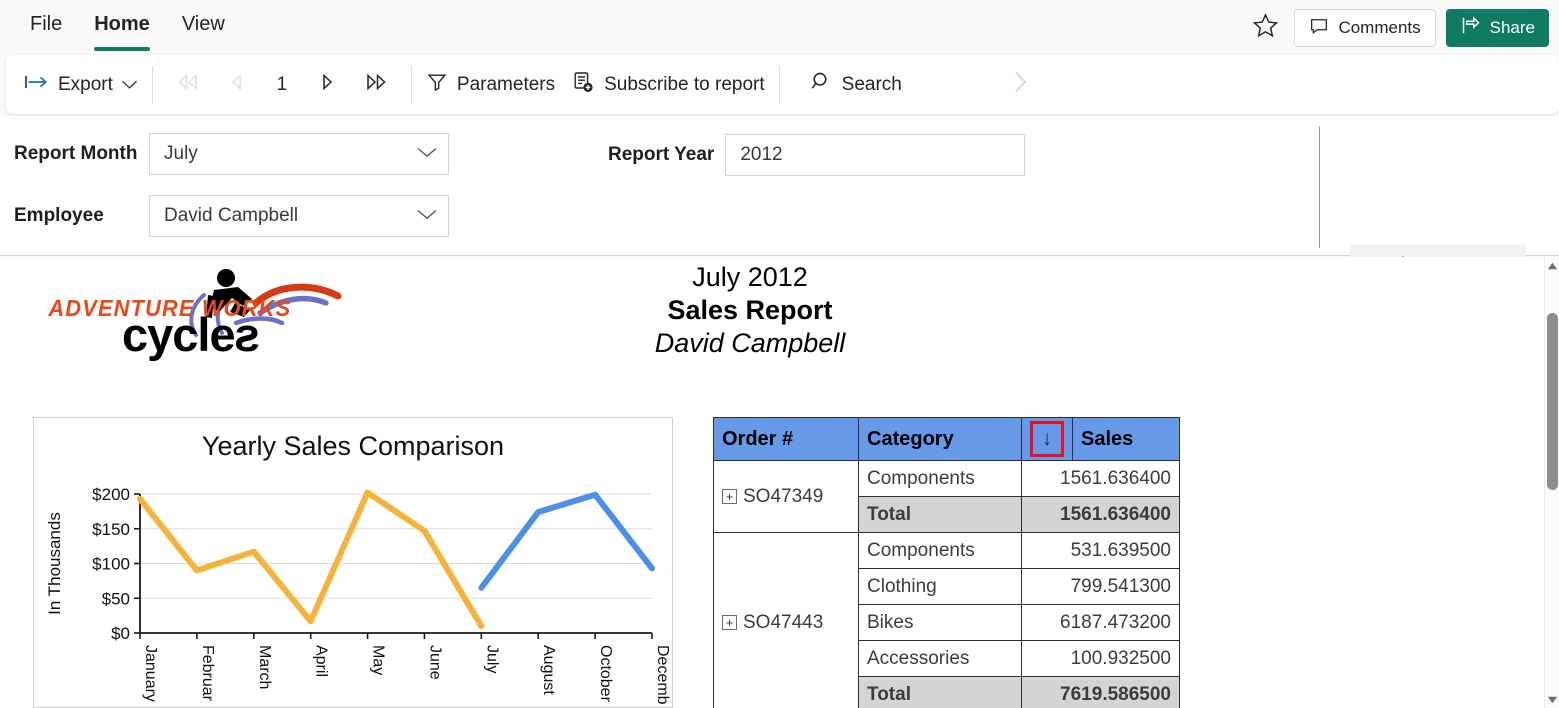 The height and width of the screenshot is (708, 1559). I want to click on scroll-down-arrow-icon, so click(1552, 699).